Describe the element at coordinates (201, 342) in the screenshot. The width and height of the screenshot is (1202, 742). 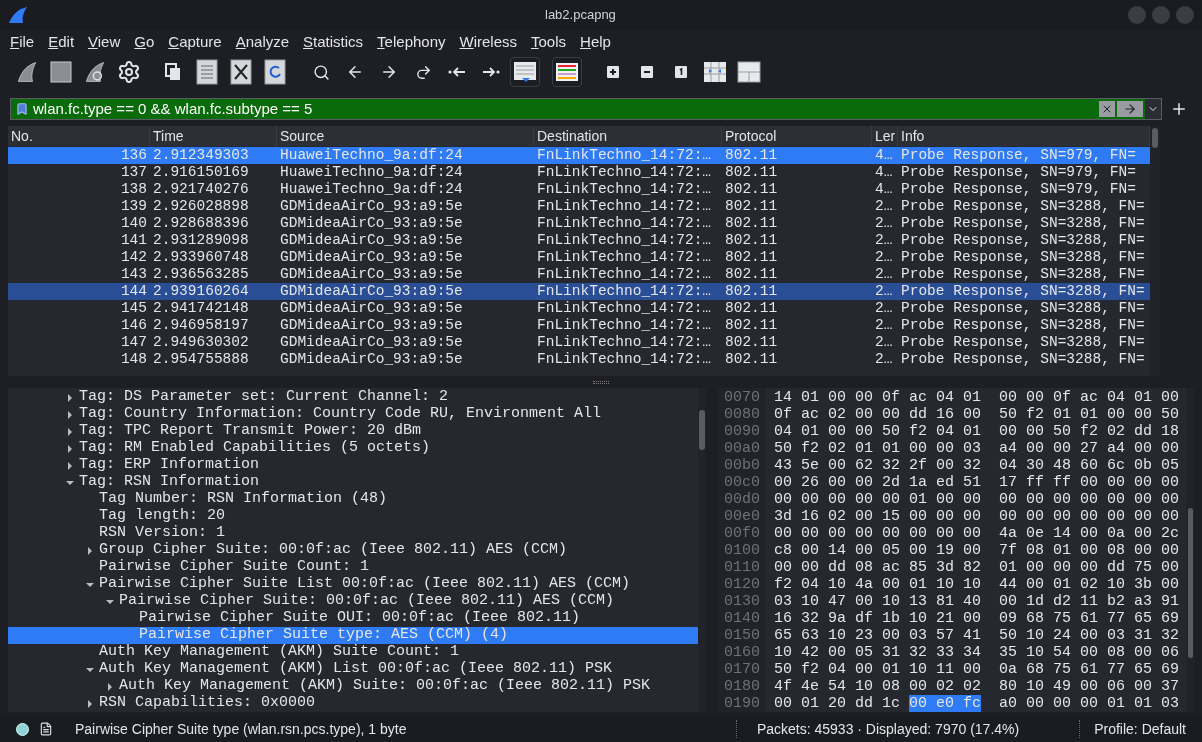
I see `table-cell-text: 2.949630302` at that location.